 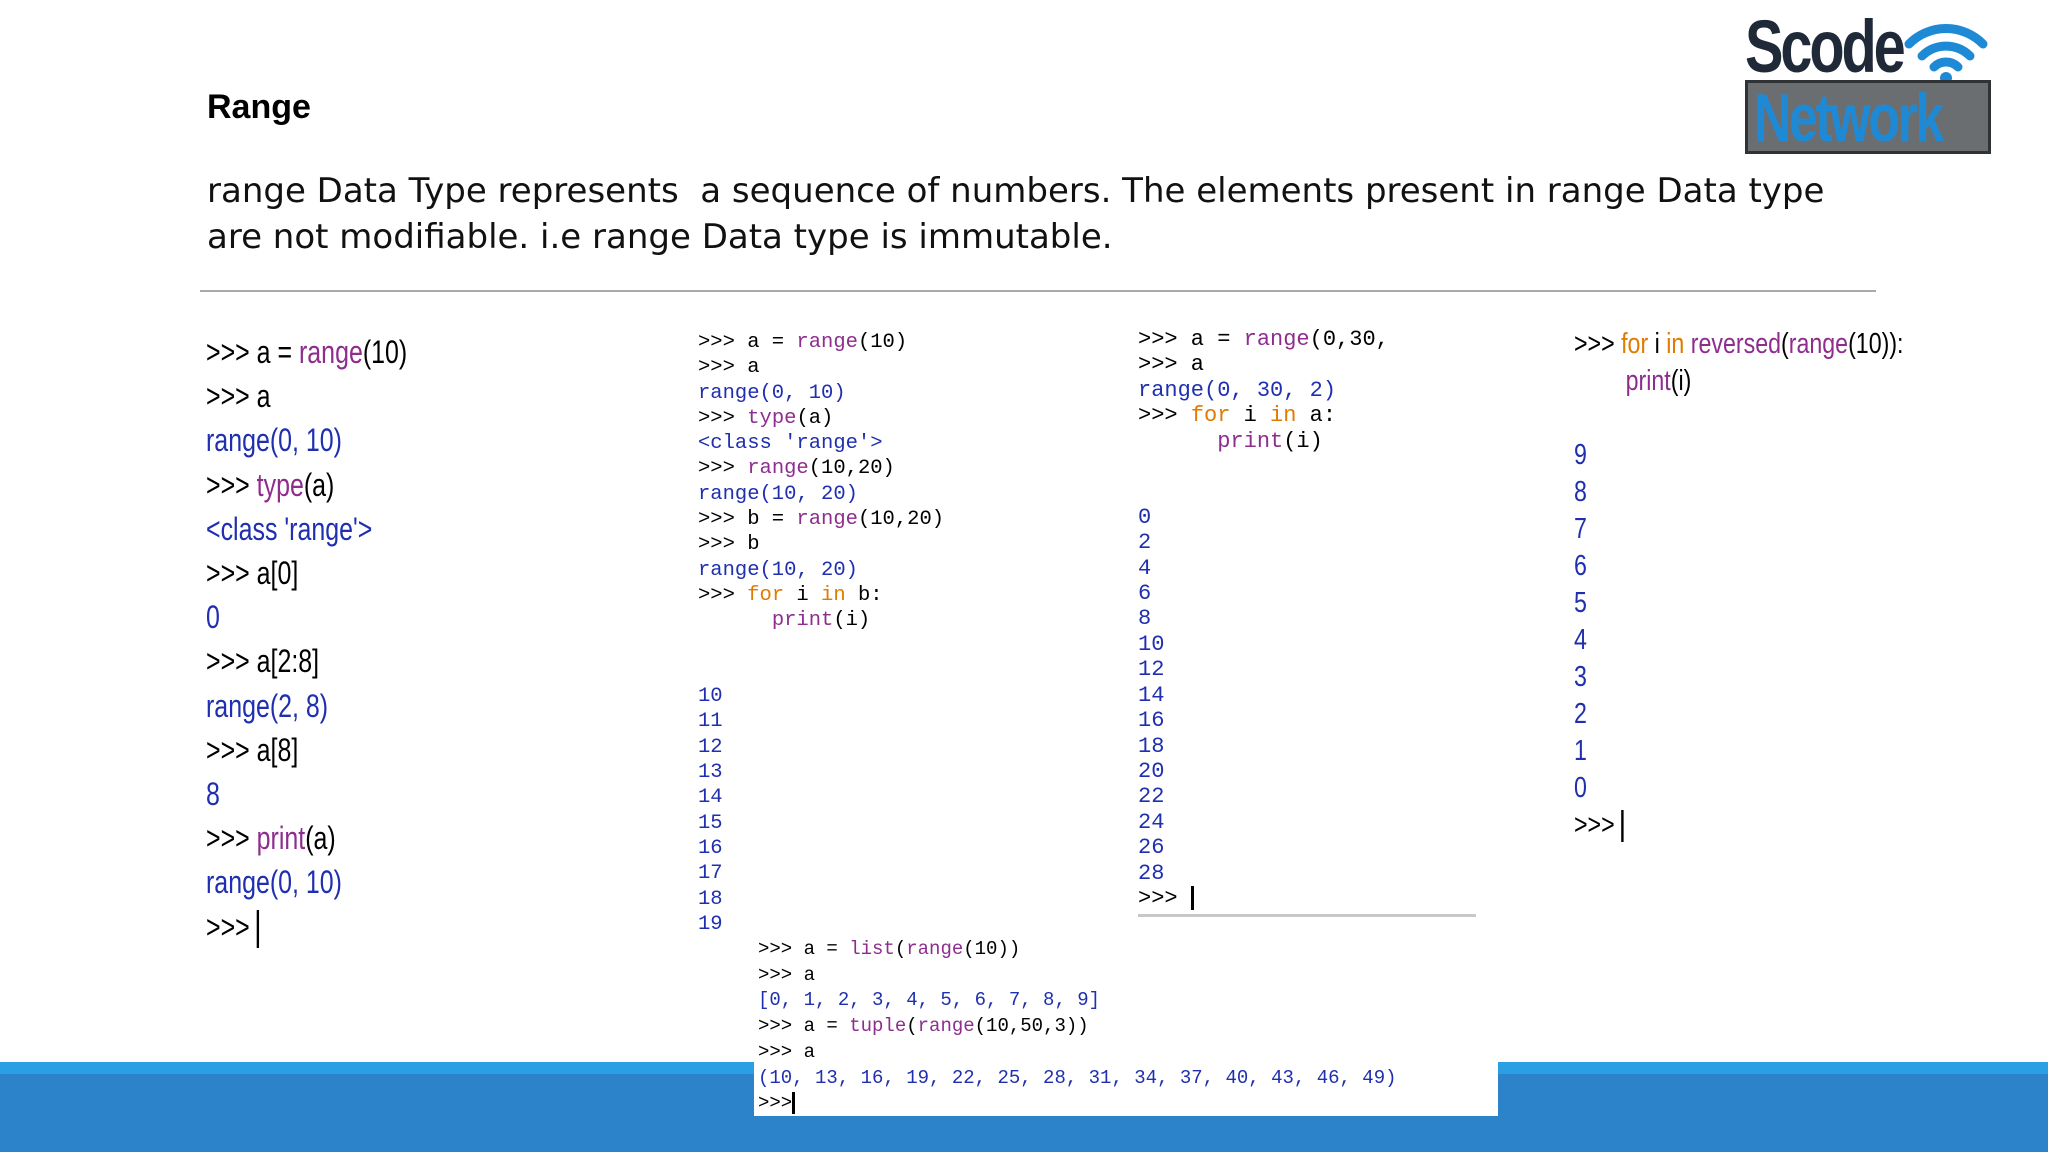 What do you see at coordinates (992, 949) in the screenshot?
I see `code-token: (10))` at bounding box center [992, 949].